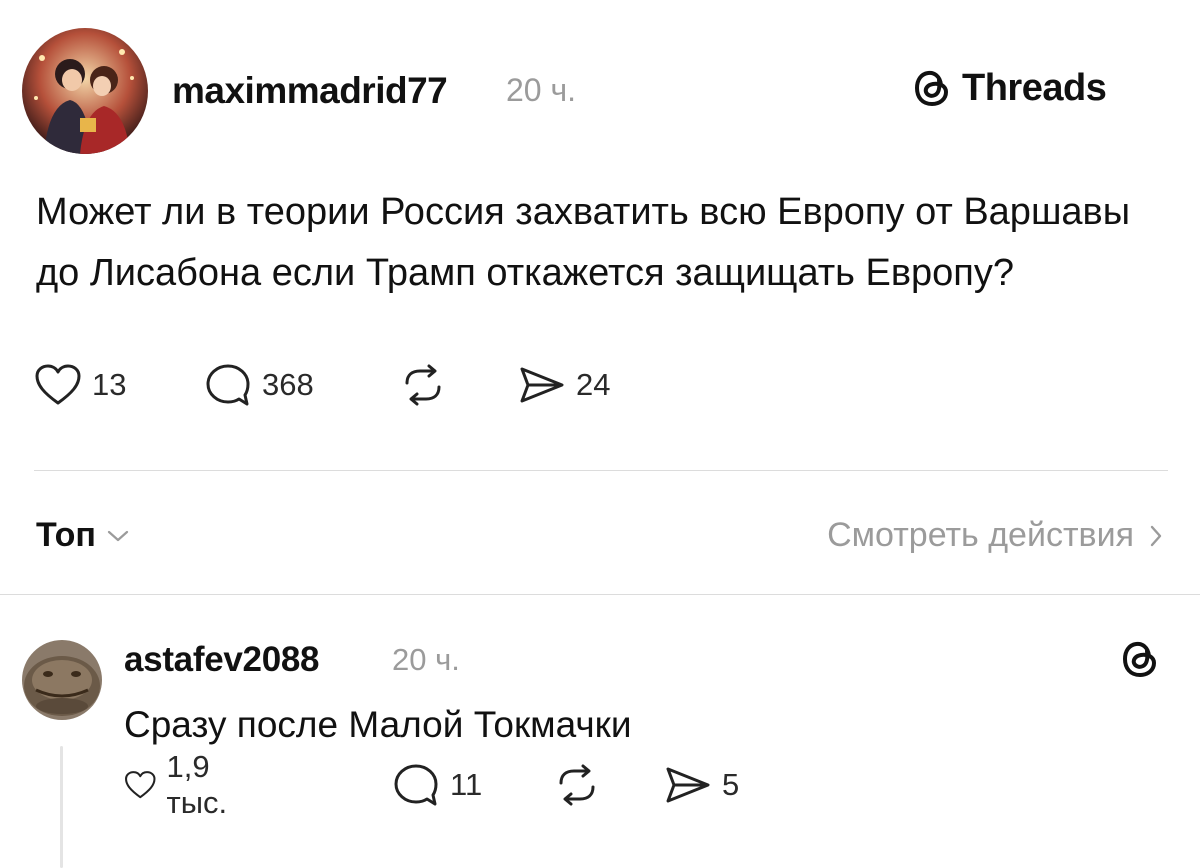 This screenshot has height=868, width=1200. I want to click on avatar-couple-image, so click(85, 91).